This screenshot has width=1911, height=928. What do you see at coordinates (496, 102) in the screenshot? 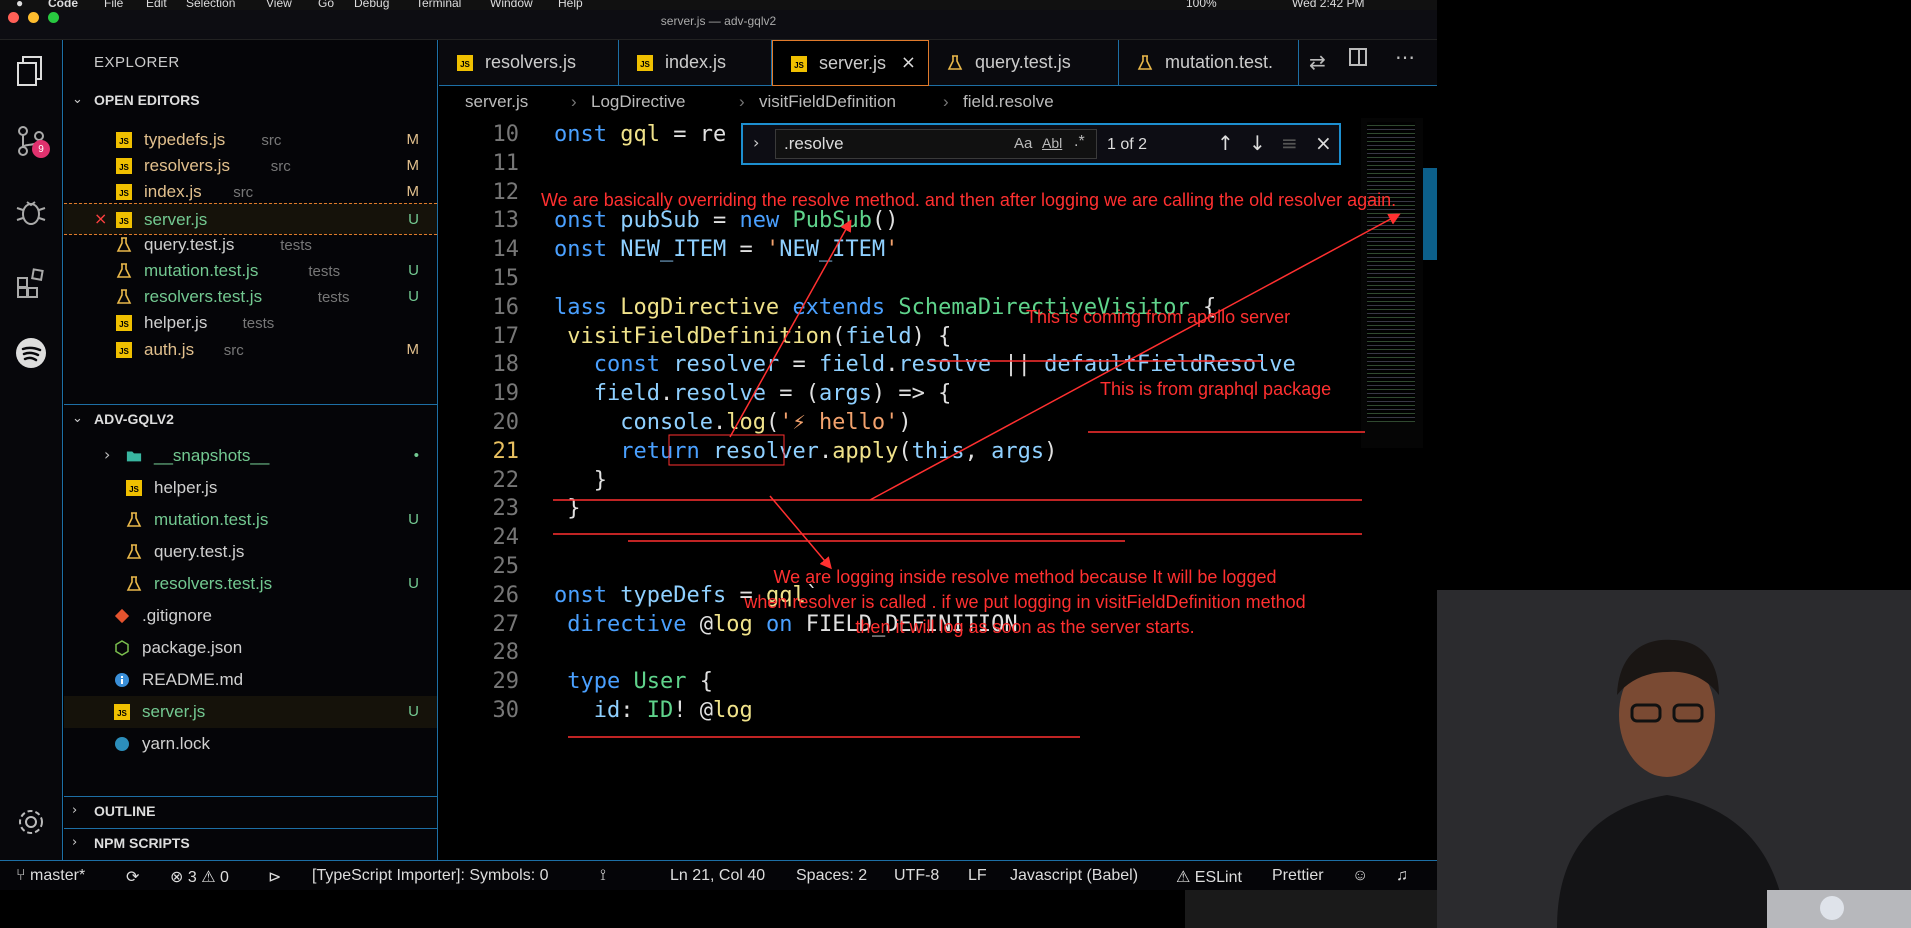
I see `breadcrumb-item: server.js` at bounding box center [496, 102].